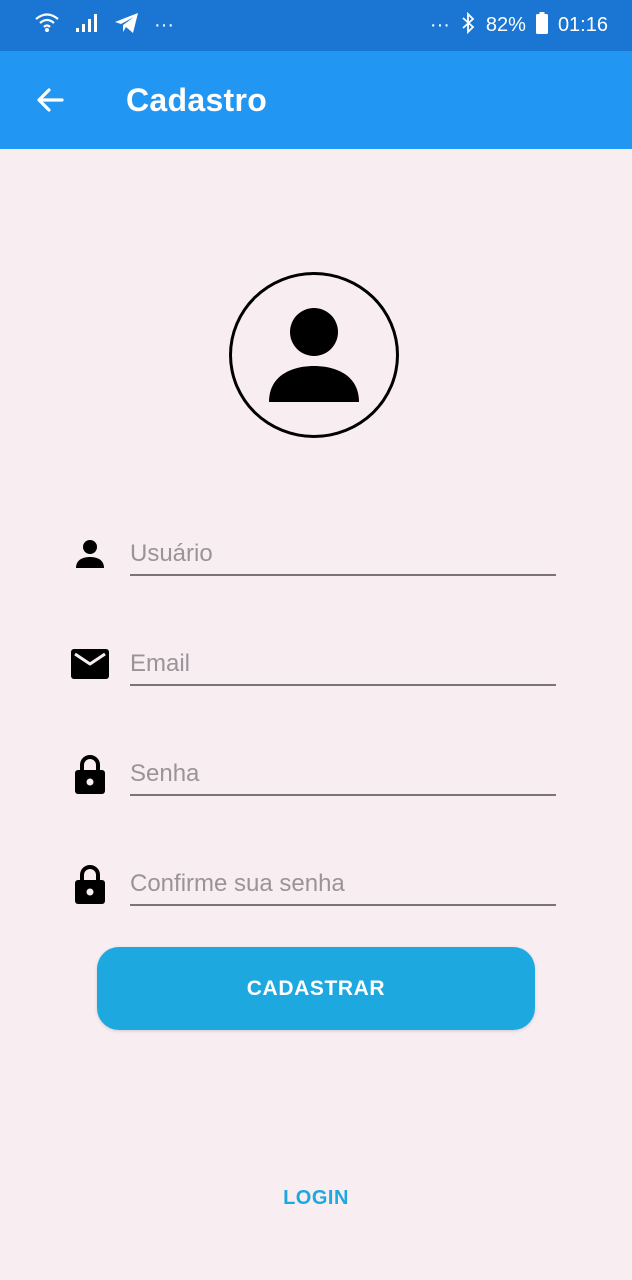  I want to click on confirm-password-row, so click(313, 881).